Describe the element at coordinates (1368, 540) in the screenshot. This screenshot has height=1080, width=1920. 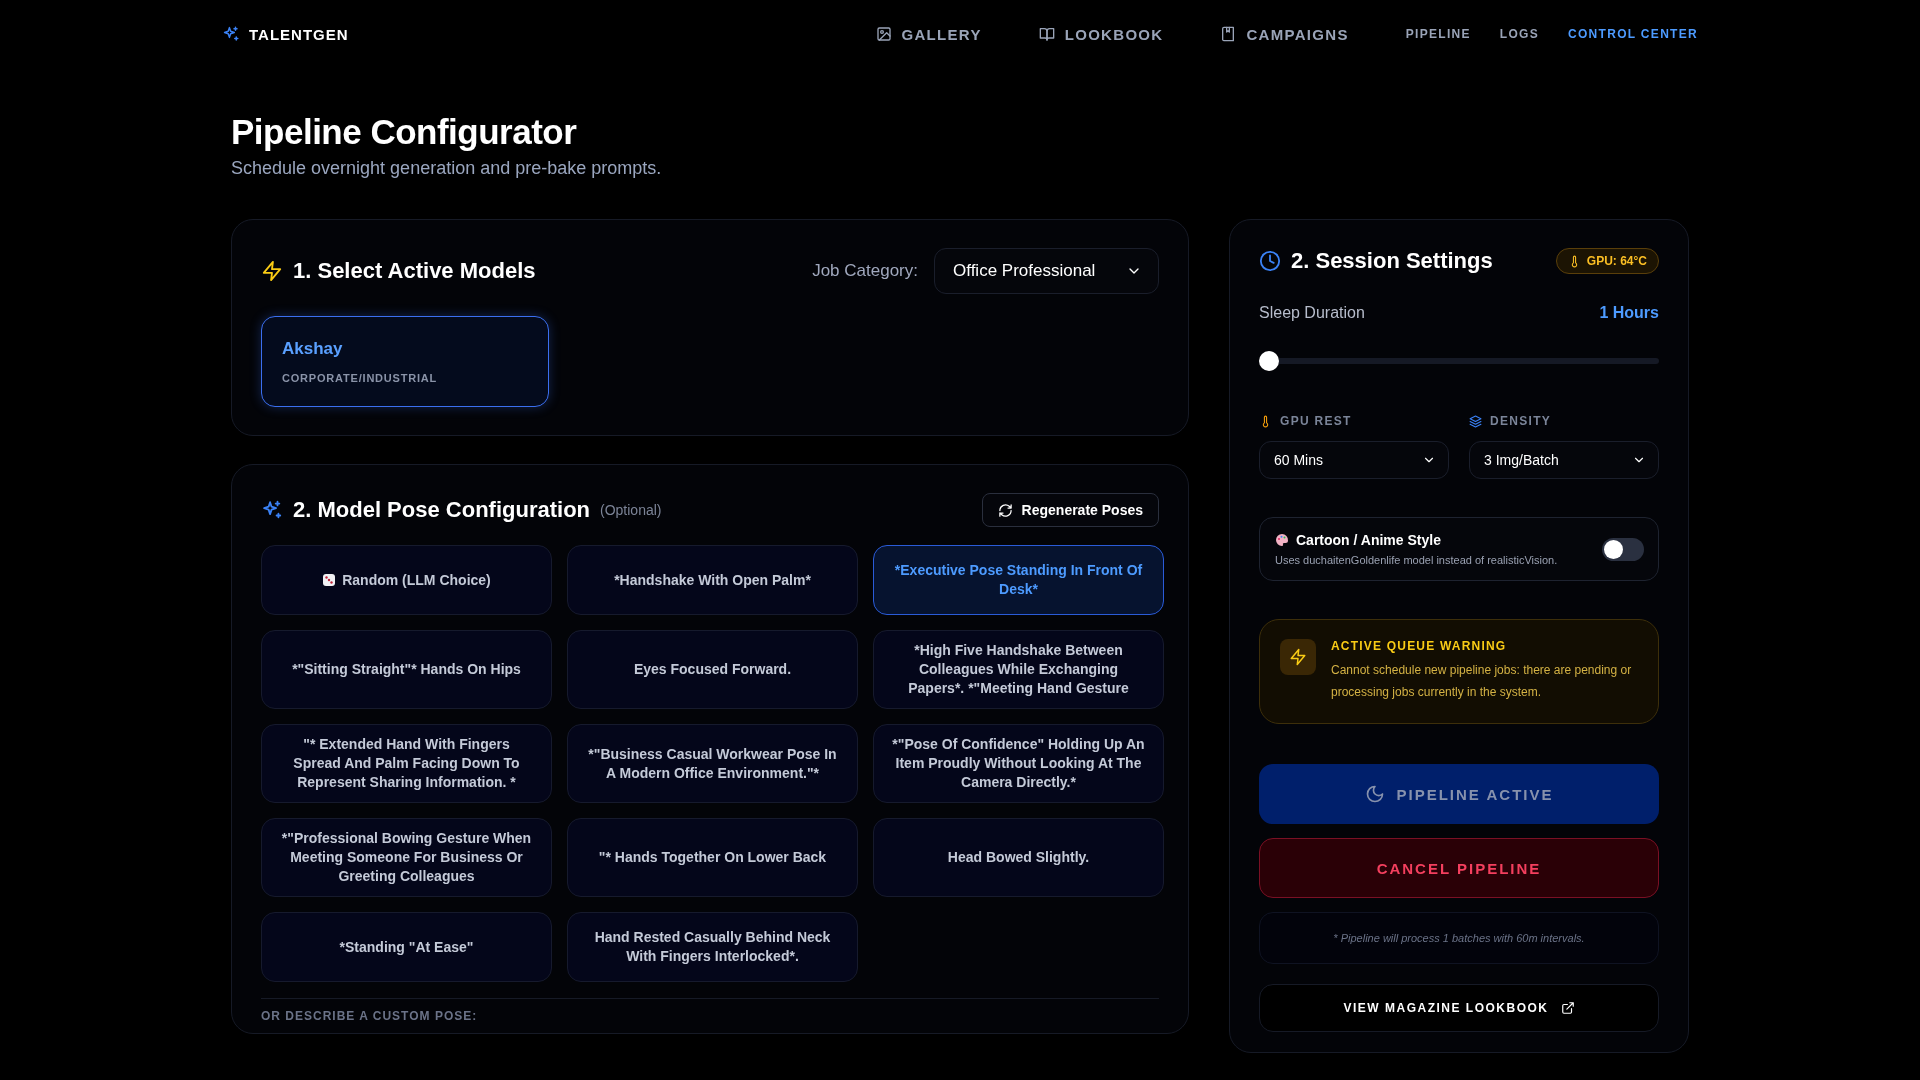
I see `option-title: Cartoon / Anime Style` at that location.